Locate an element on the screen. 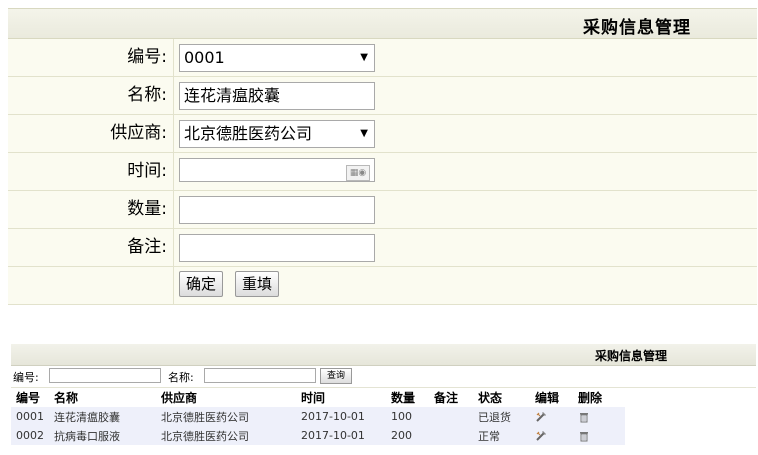 The width and height of the screenshot is (758, 455). search-id-label: 编号: is located at coordinates (26, 377).